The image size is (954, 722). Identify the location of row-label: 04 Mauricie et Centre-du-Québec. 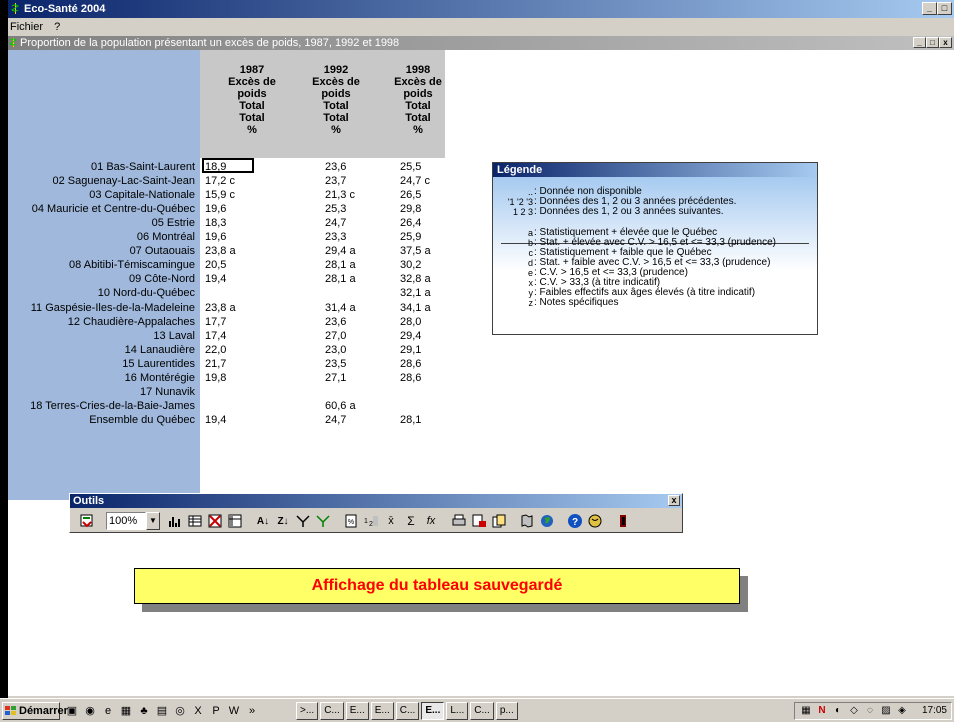
(101, 209).